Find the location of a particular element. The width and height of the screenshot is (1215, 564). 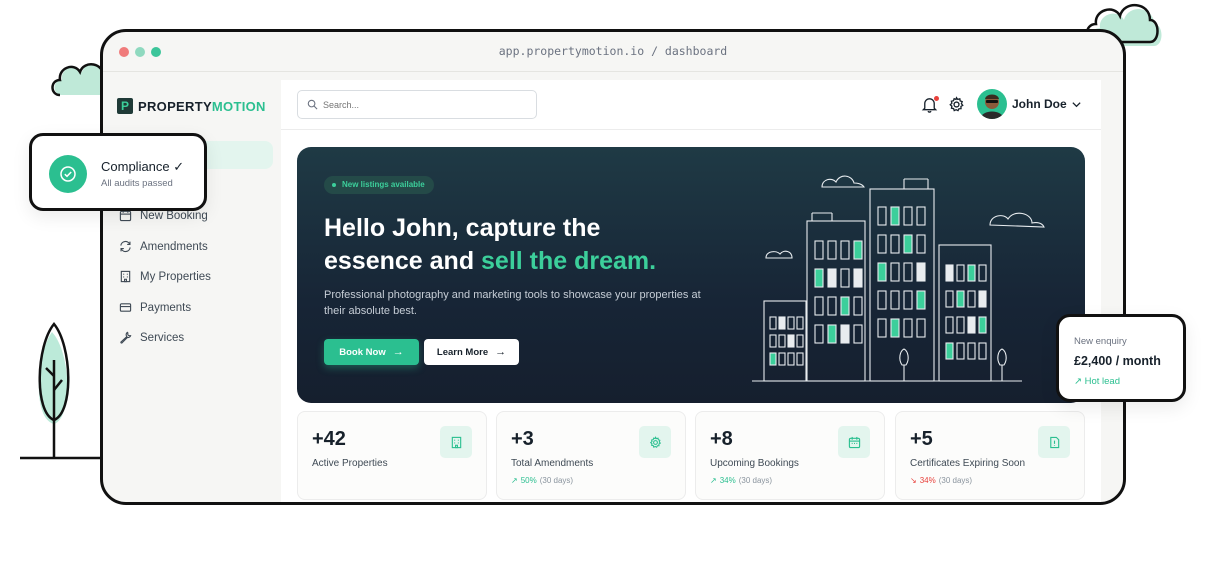

stat-value: +8 is located at coordinates (721, 439).